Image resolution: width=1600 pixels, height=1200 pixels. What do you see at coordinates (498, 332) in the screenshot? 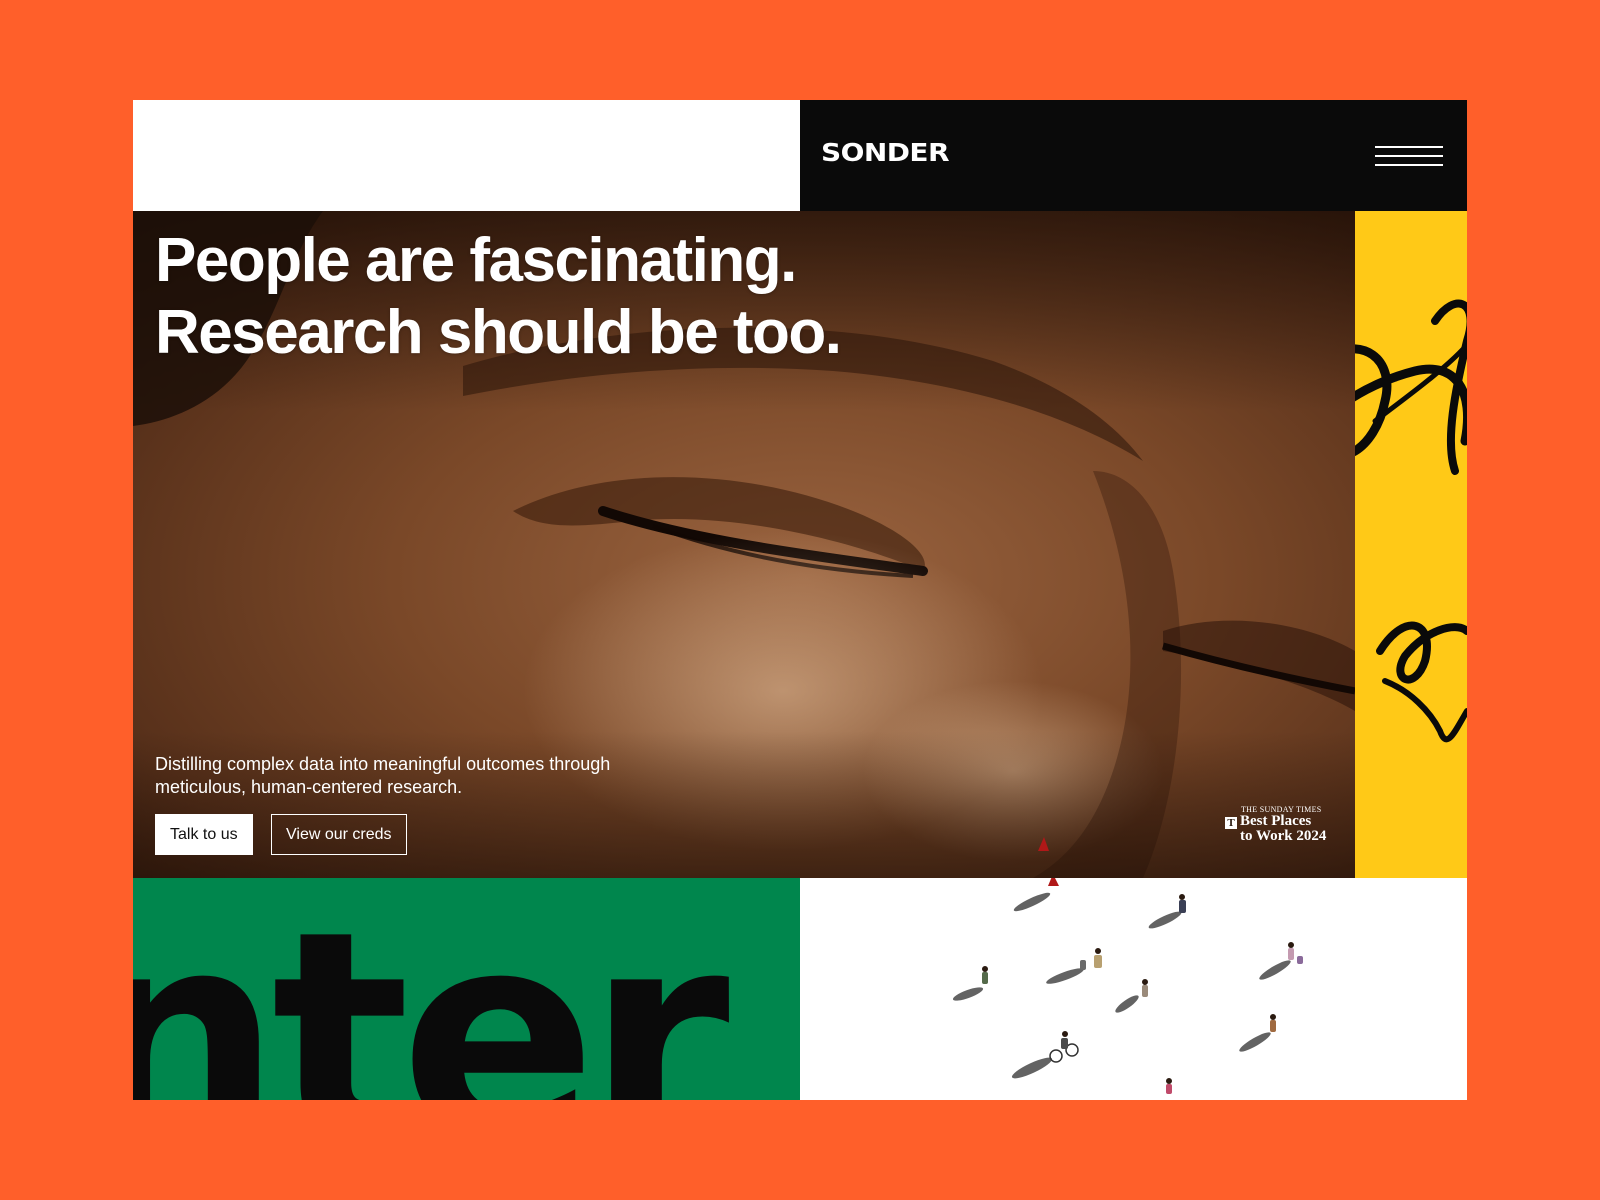
I see `headline-line-2: Research should be too.` at bounding box center [498, 332].